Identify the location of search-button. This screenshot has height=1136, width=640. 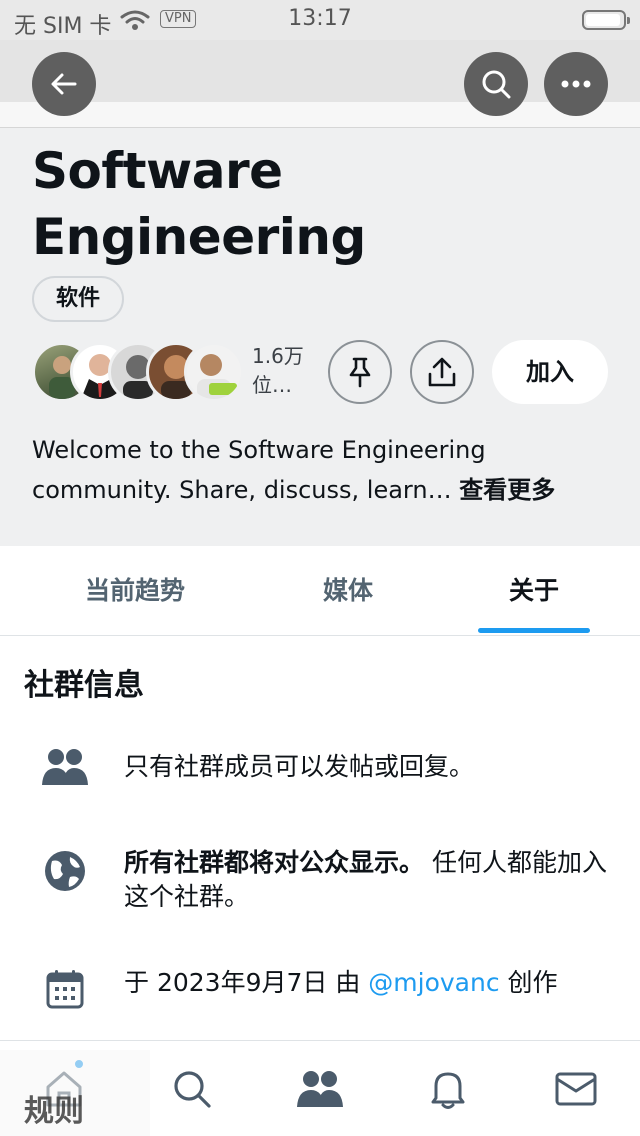
(496, 84).